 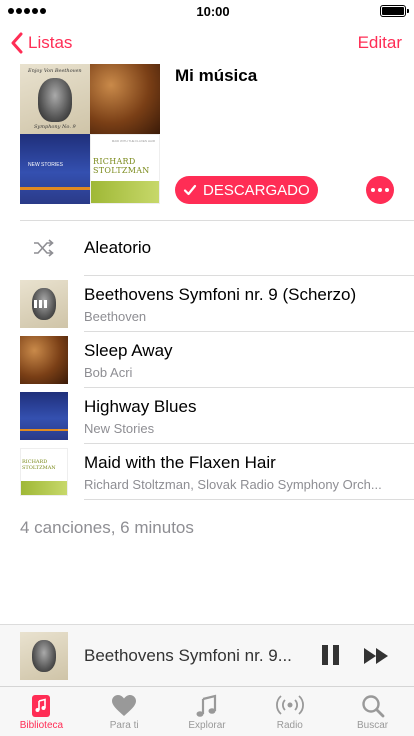 I want to click on signal-icon, so click(x=27, y=11).